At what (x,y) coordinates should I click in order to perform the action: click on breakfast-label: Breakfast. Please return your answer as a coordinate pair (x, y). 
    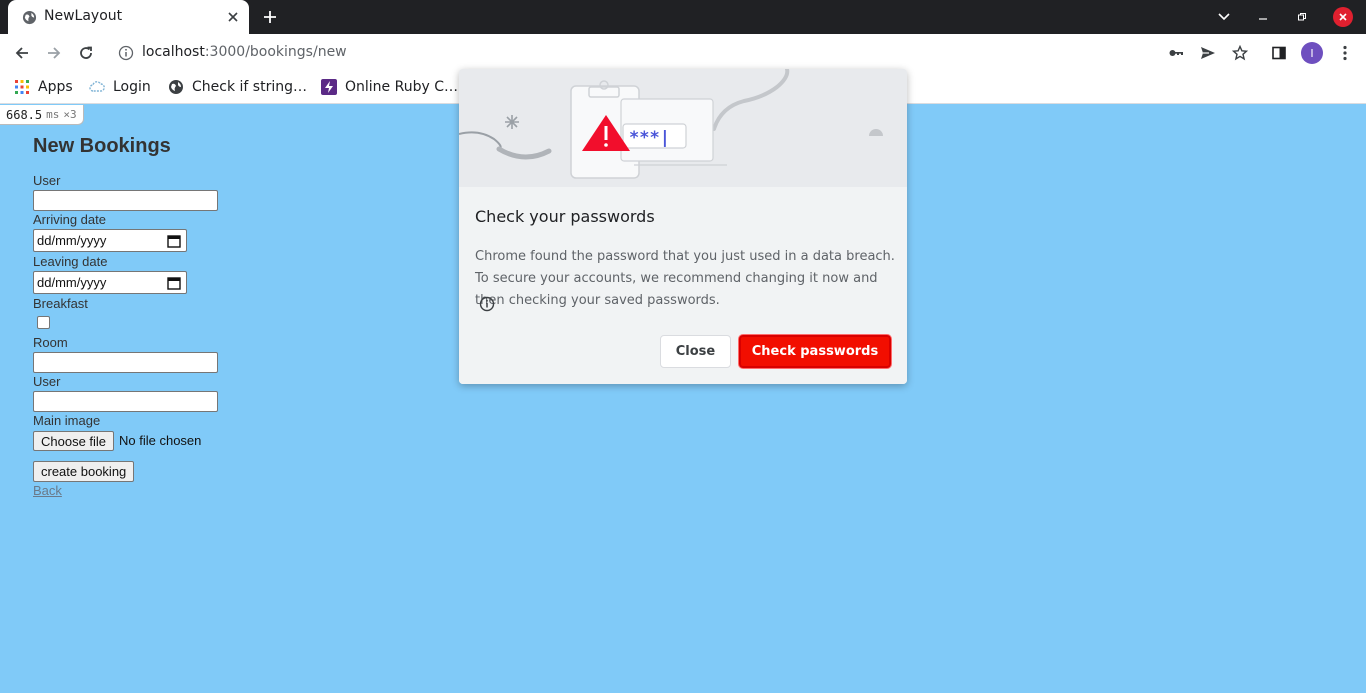
    Looking at the image, I should click on (60, 303).